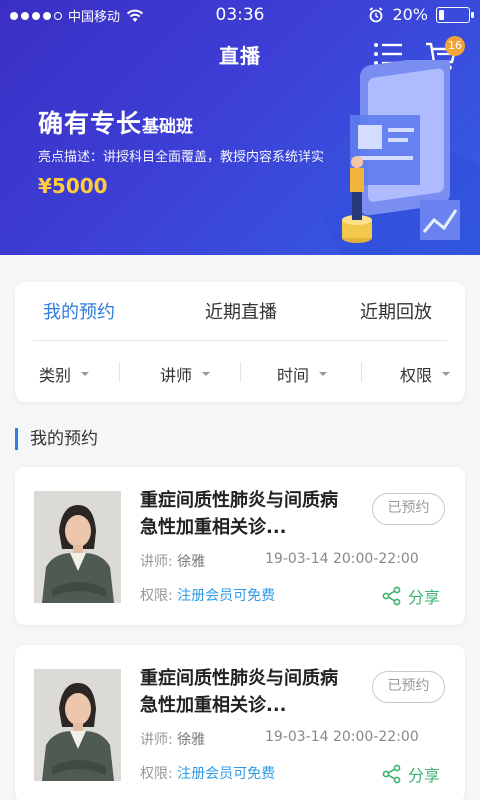 This screenshot has width=480, height=800. I want to click on battery-text: 20%, so click(410, 14).